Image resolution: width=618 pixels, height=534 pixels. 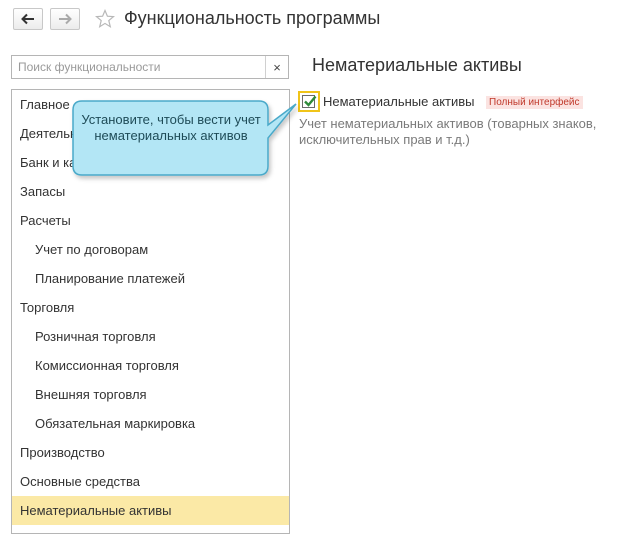 What do you see at coordinates (150, 220) in the screenshot?
I see `sidebar-item-settlements: Расчеты` at bounding box center [150, 220].